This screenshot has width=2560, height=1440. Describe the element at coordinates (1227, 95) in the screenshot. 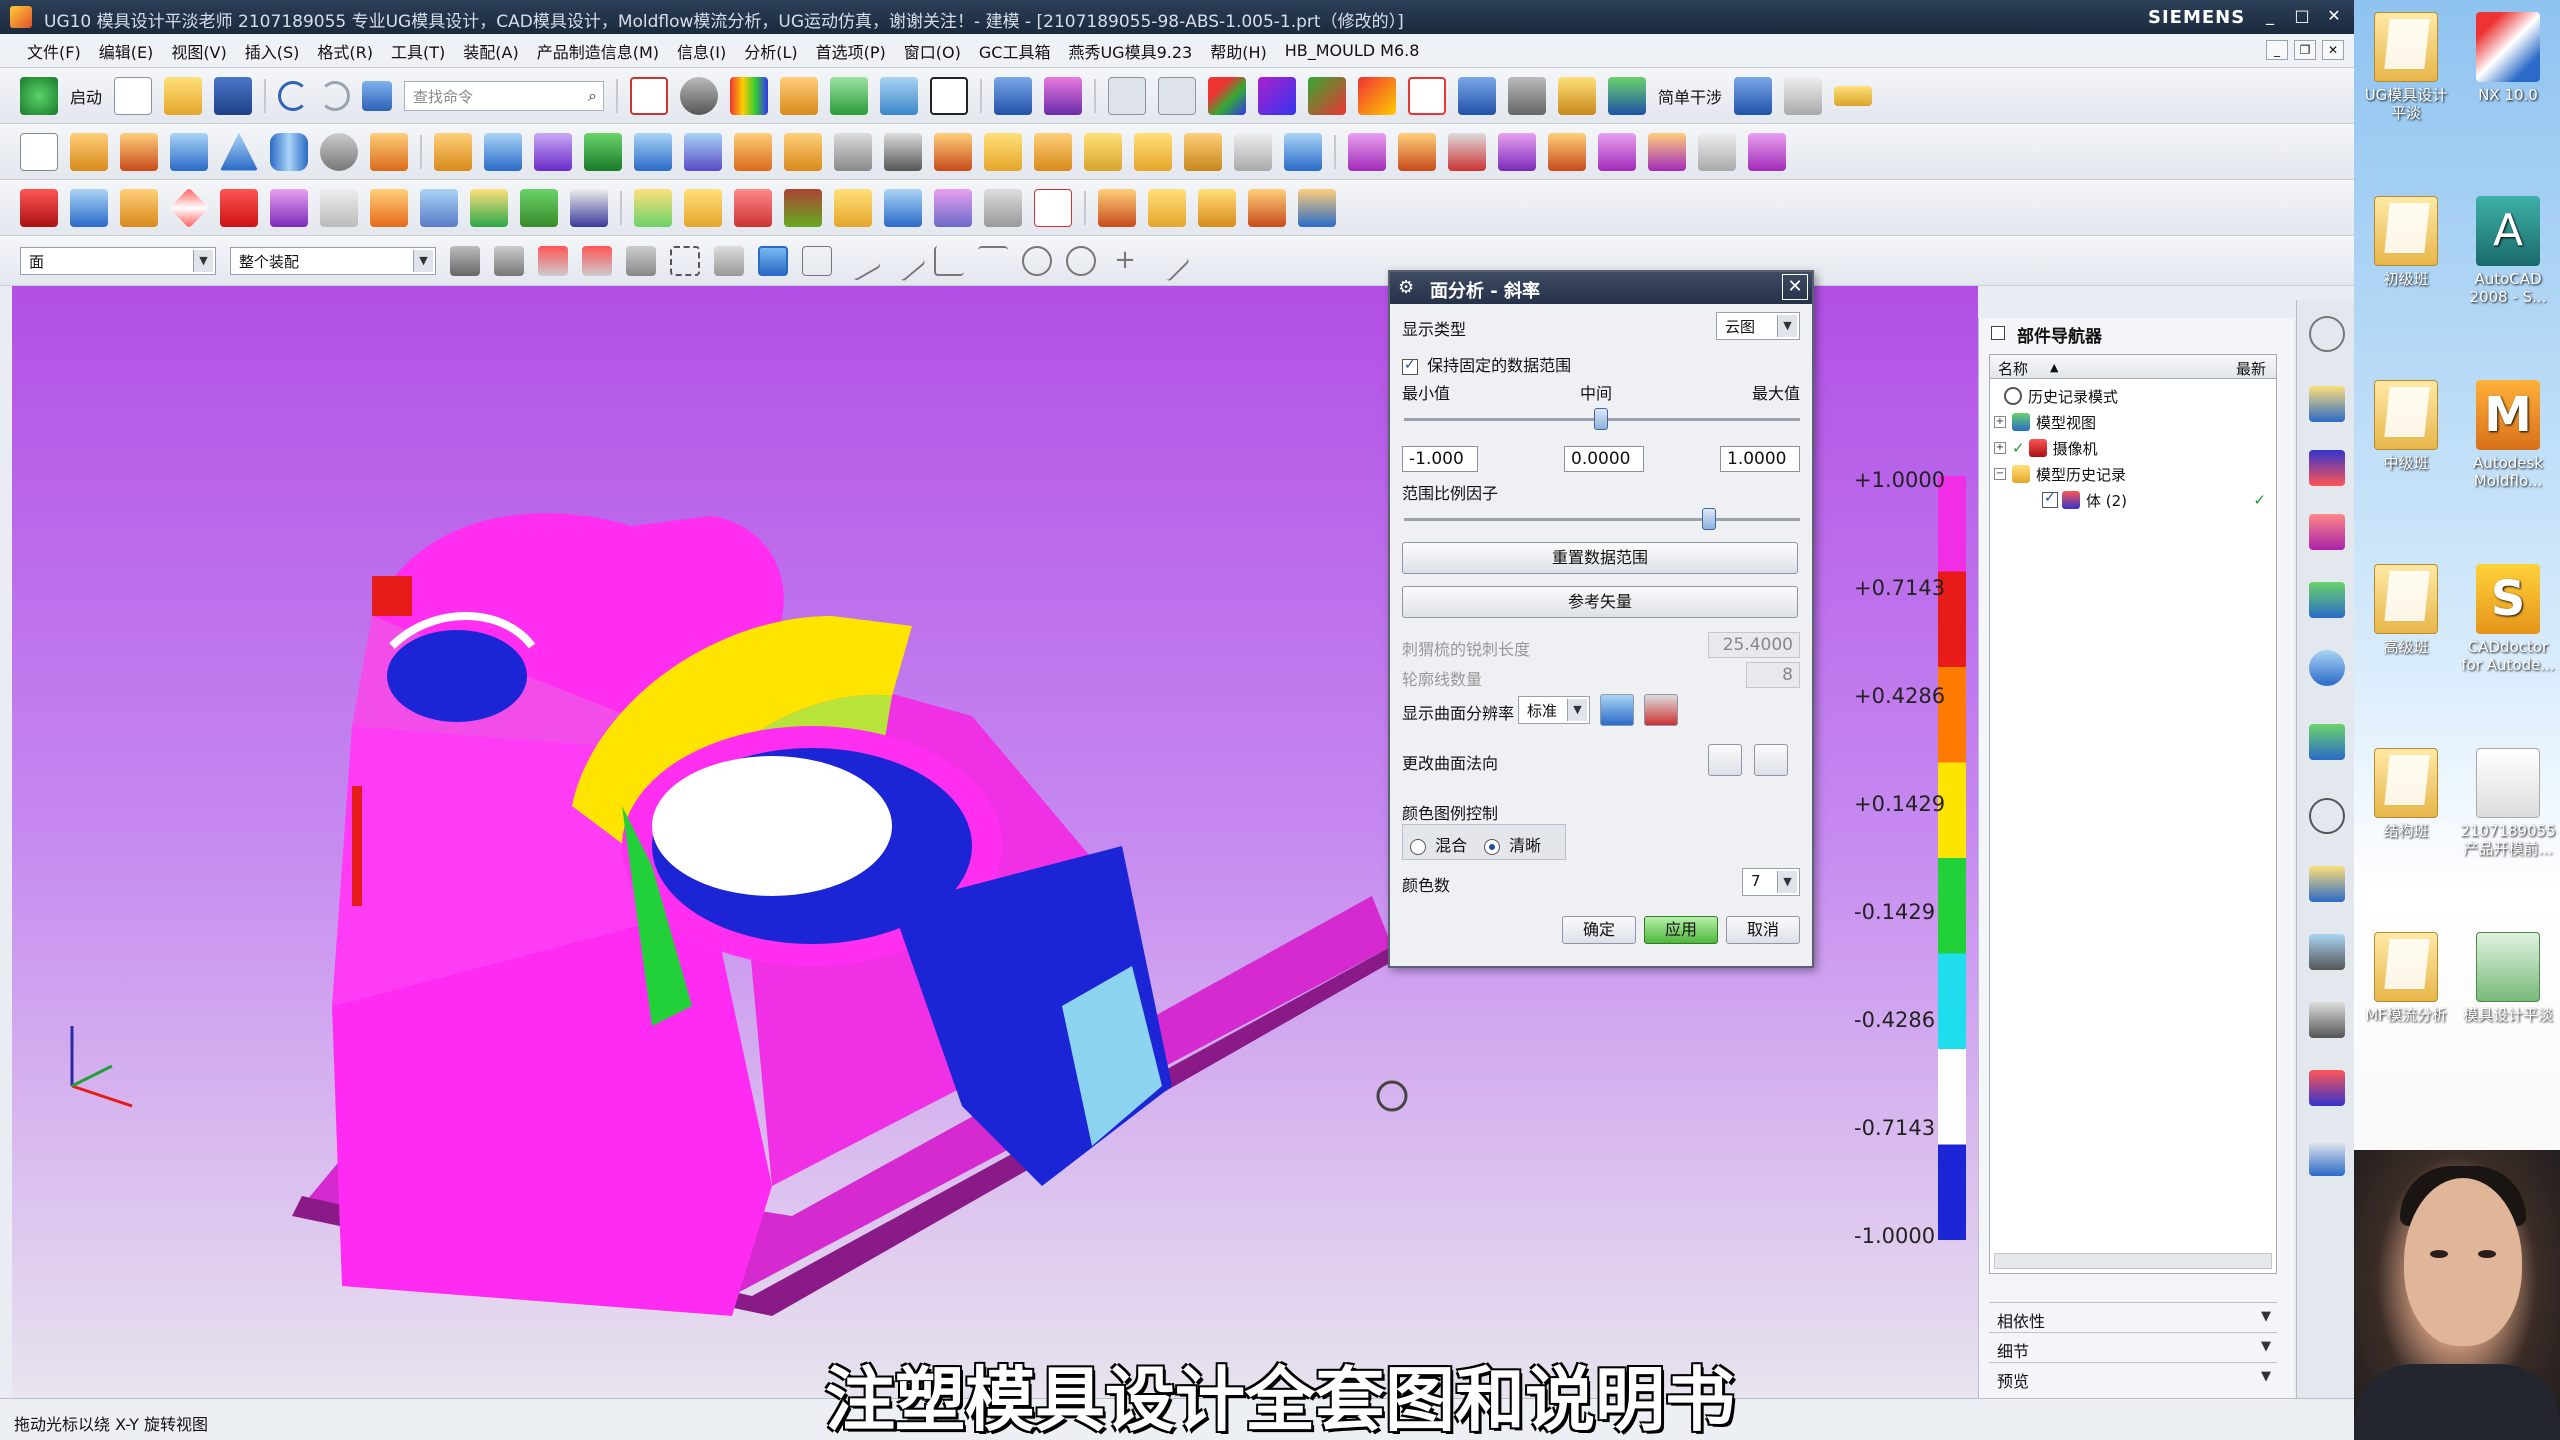

I see `wcs-icon` at that location.